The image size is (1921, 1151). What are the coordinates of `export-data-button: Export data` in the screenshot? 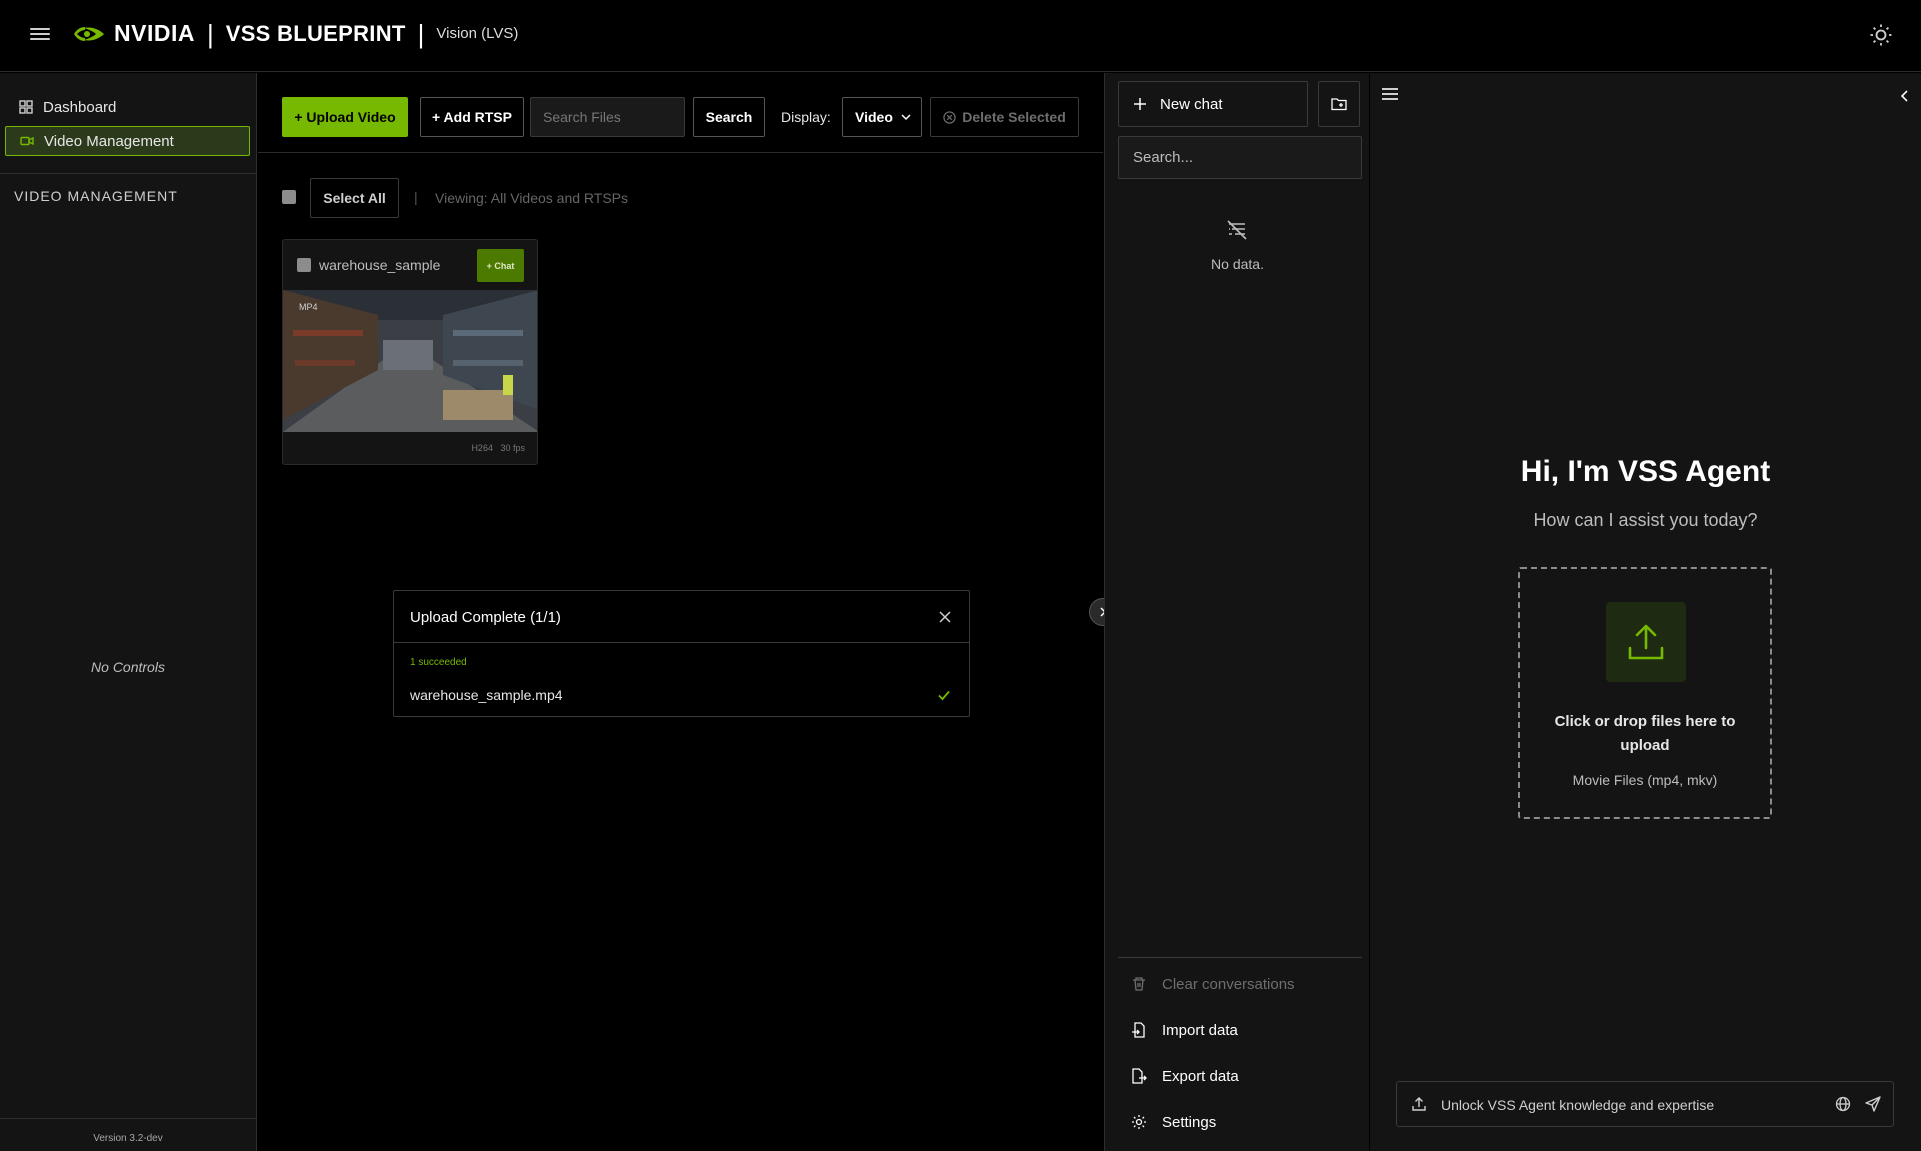 It's located at (1185, 1076).